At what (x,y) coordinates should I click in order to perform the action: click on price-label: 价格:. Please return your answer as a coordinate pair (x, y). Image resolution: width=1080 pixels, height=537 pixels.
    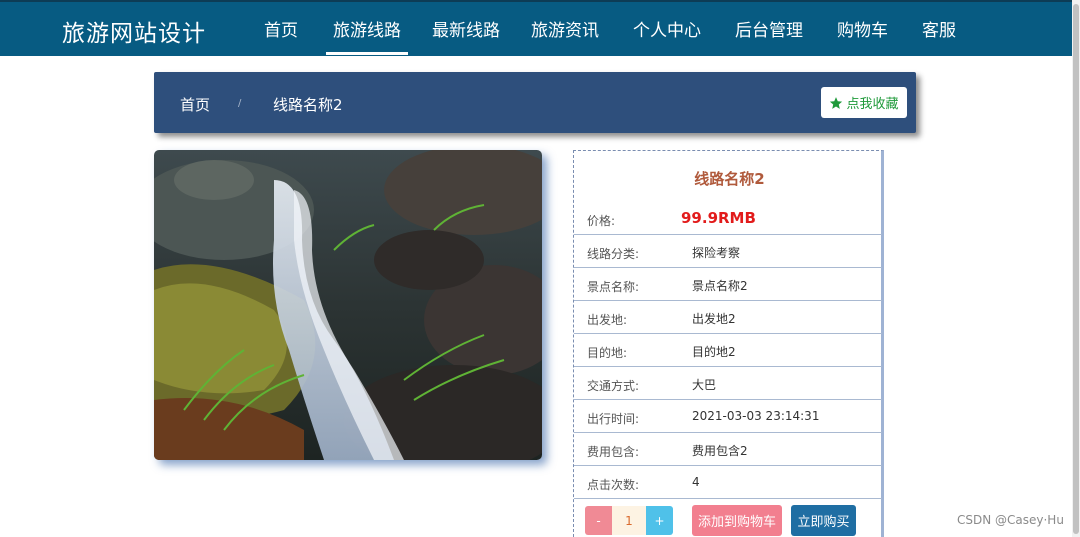
    Looking at the image, I should click on (601, 221).